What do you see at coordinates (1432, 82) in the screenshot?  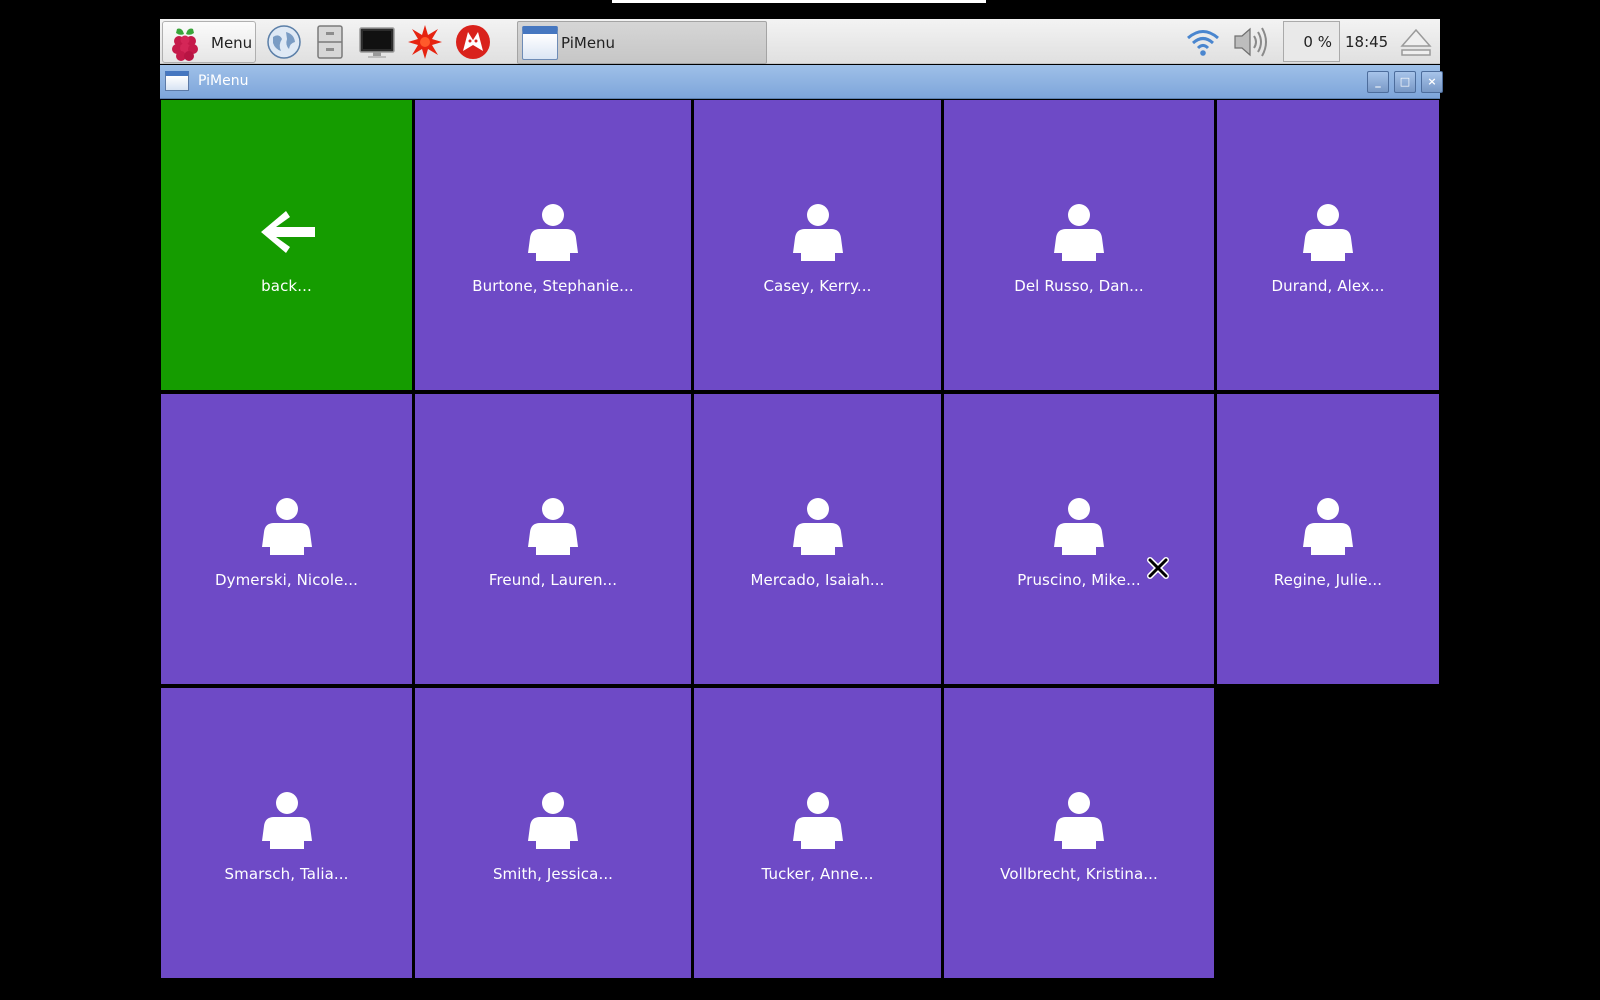 I see `close-button: ×` at bounding box center [1432, 82].